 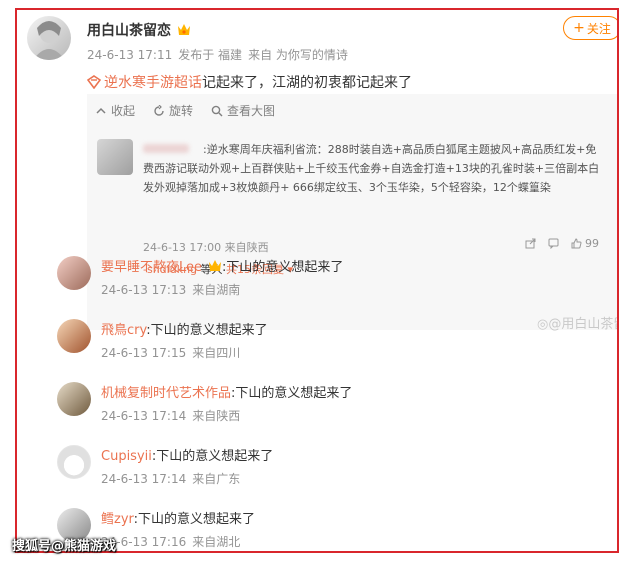 What do you see at coordinates (562, 243) in the screenshot?
I see `repost-actions: 99` at bounding box center [562, 243].